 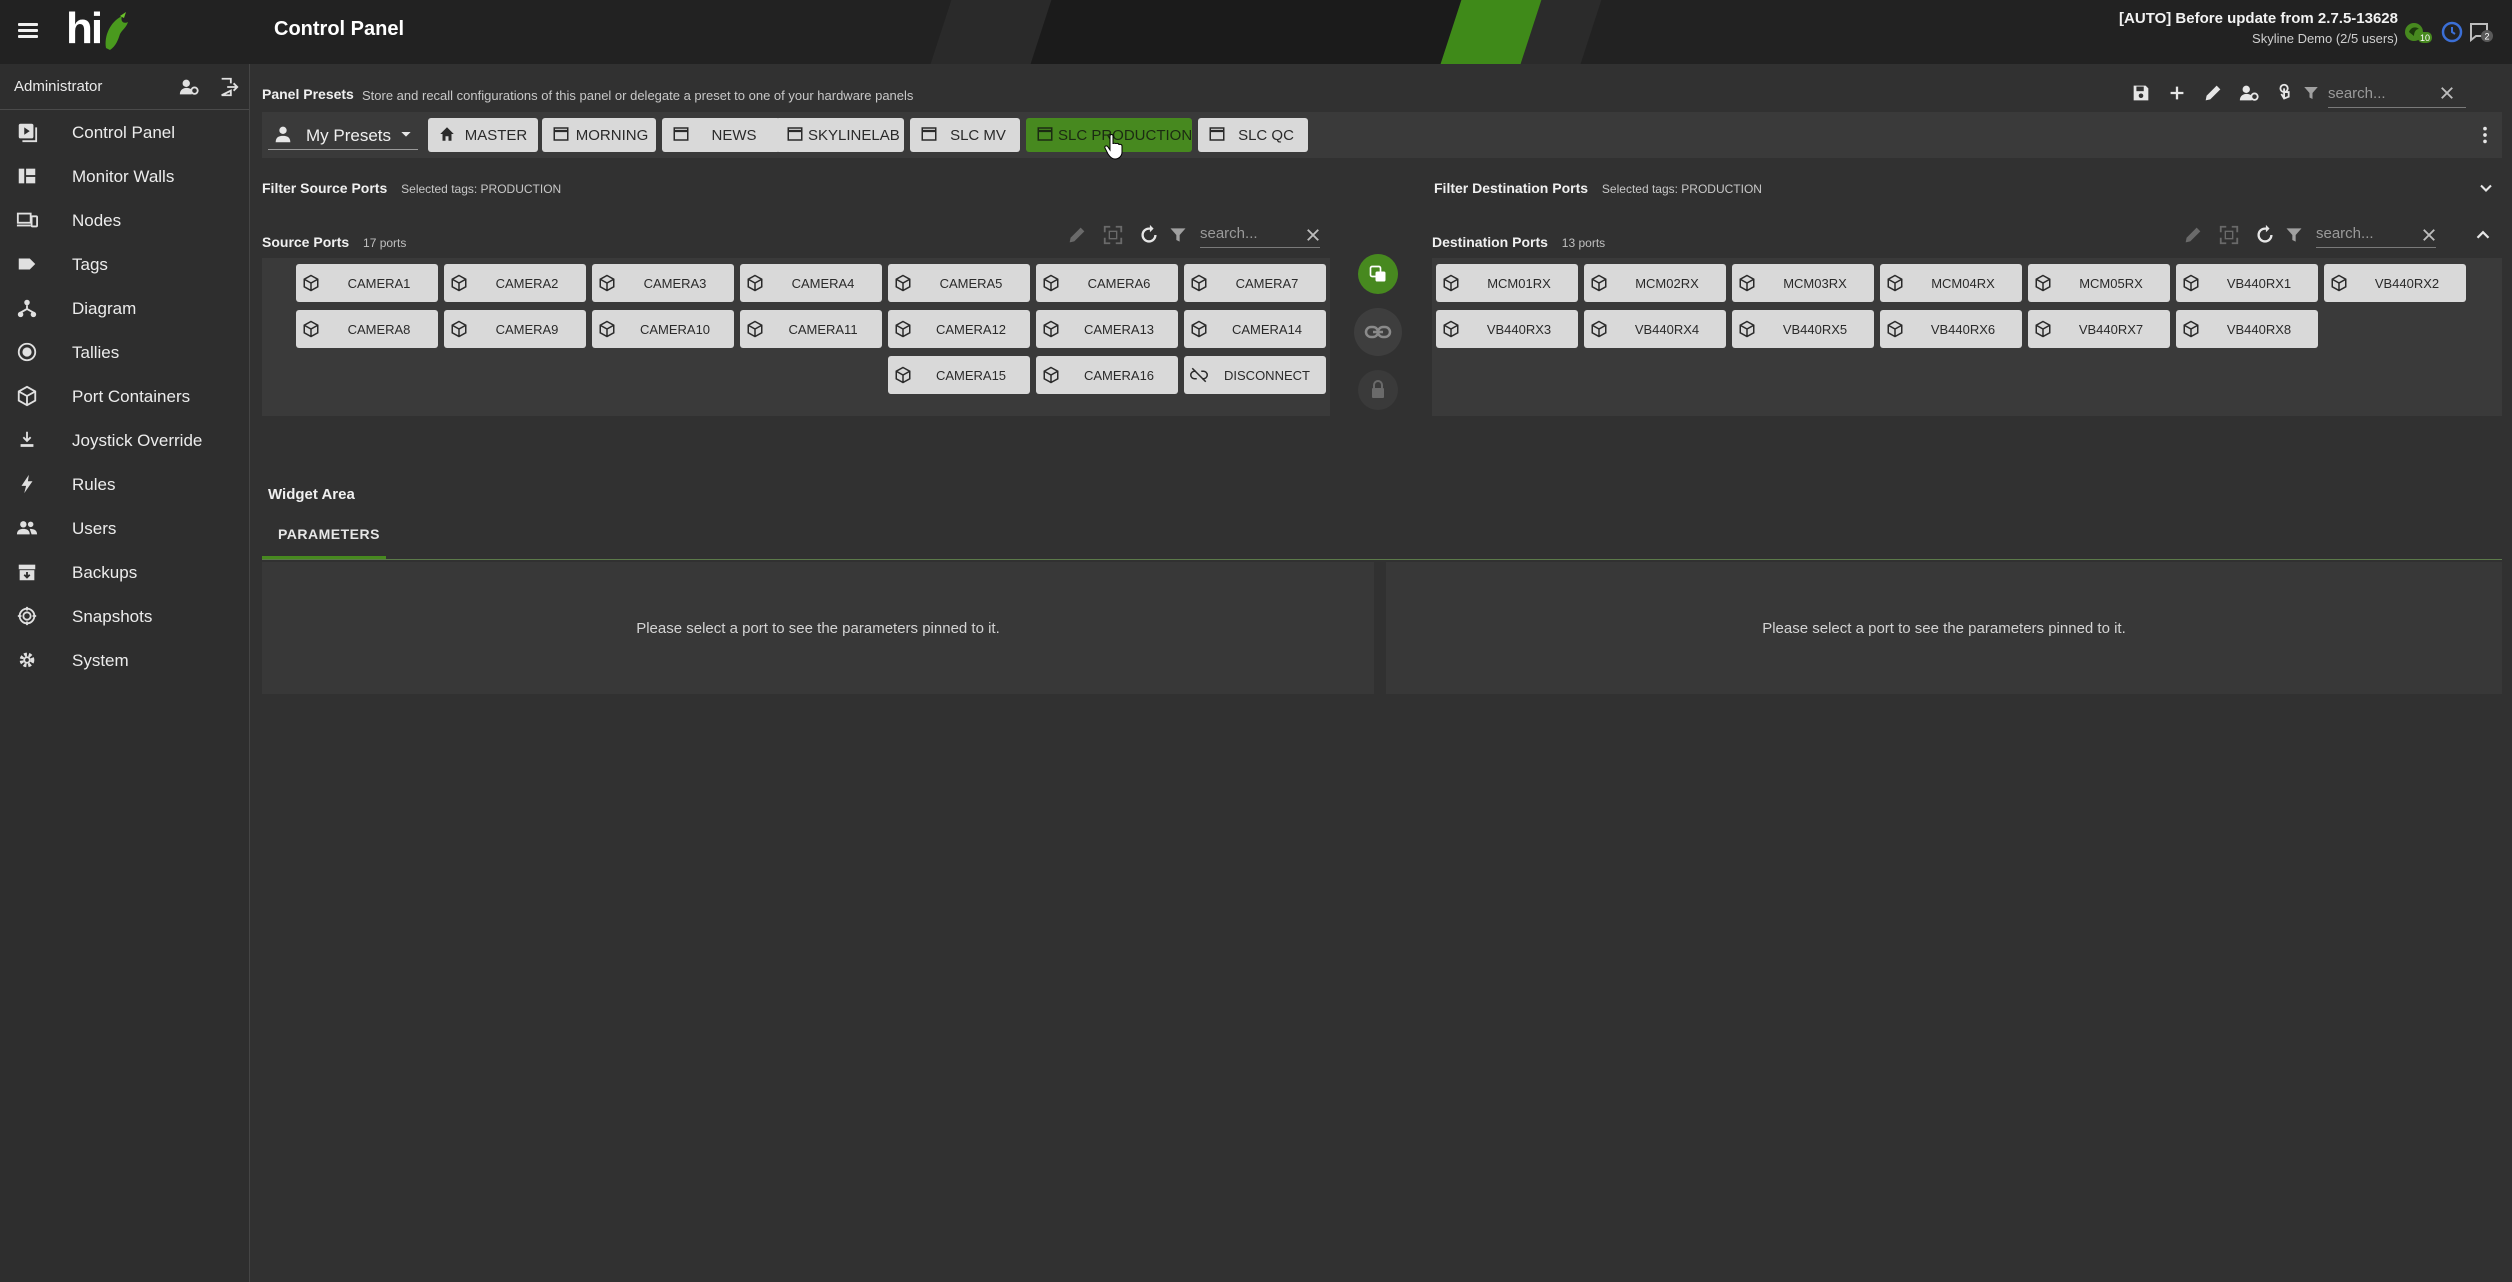 I want to click on port-label: CAMERA9, so click(x=527, y=329).